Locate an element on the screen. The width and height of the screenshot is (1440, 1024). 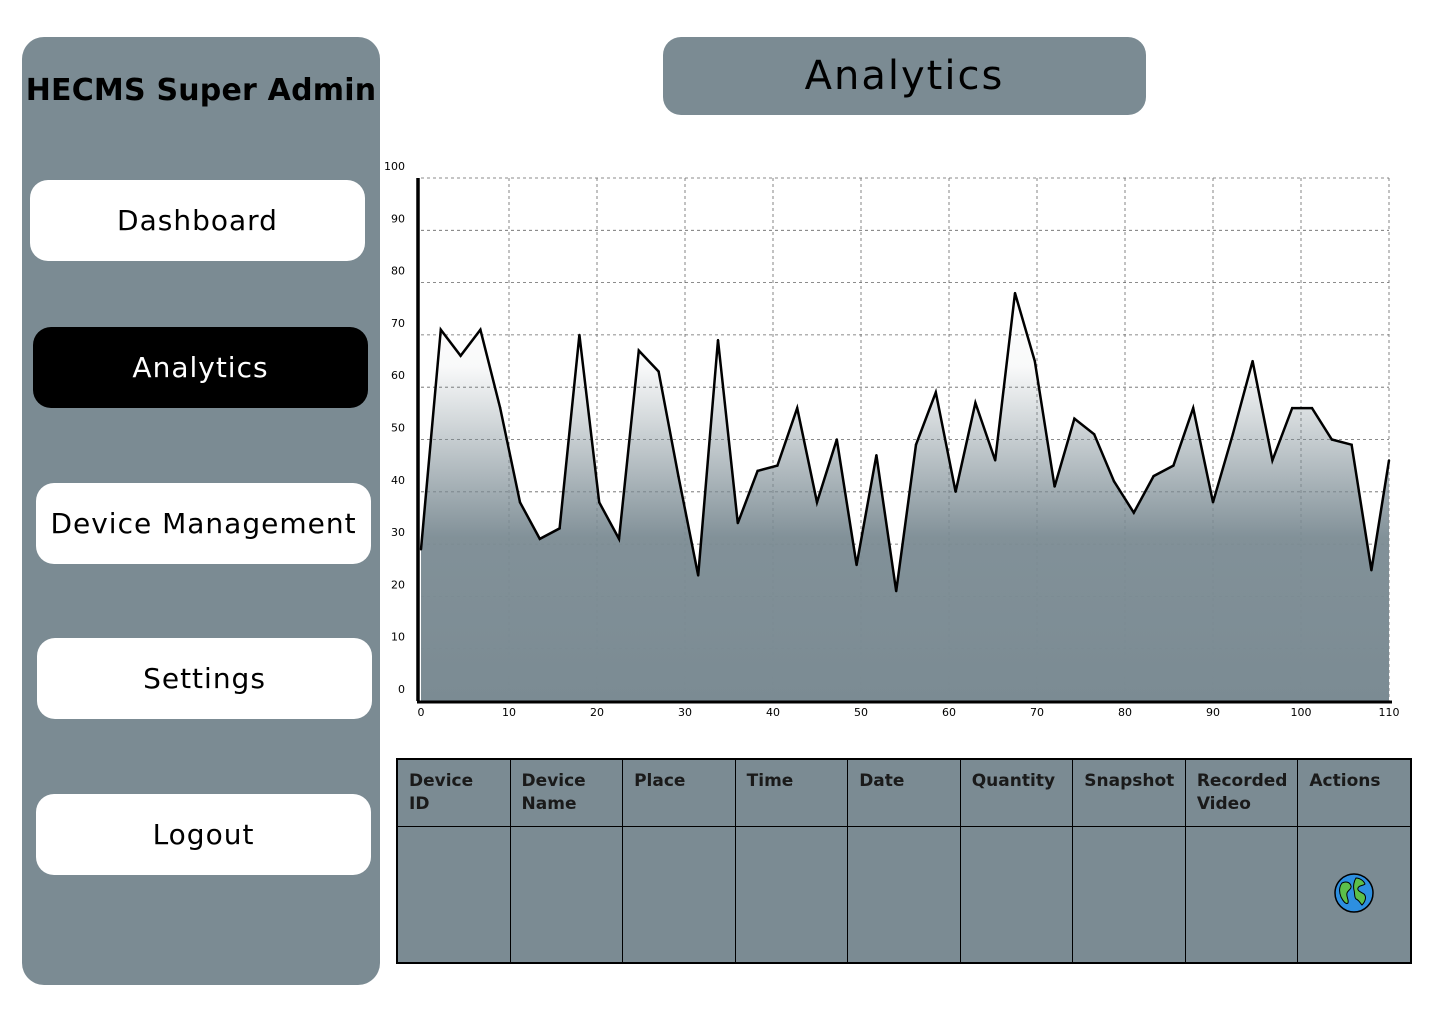
x-tick-label: 60 is located at coordinates (949, 712).